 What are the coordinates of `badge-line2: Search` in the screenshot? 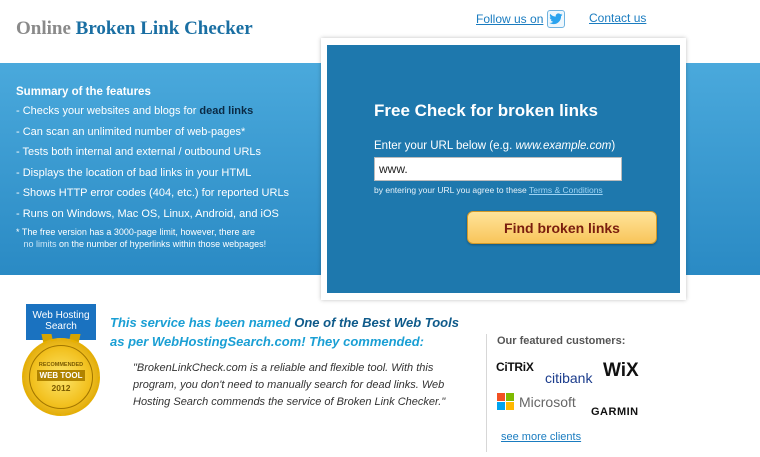 It's located at (61, 326).